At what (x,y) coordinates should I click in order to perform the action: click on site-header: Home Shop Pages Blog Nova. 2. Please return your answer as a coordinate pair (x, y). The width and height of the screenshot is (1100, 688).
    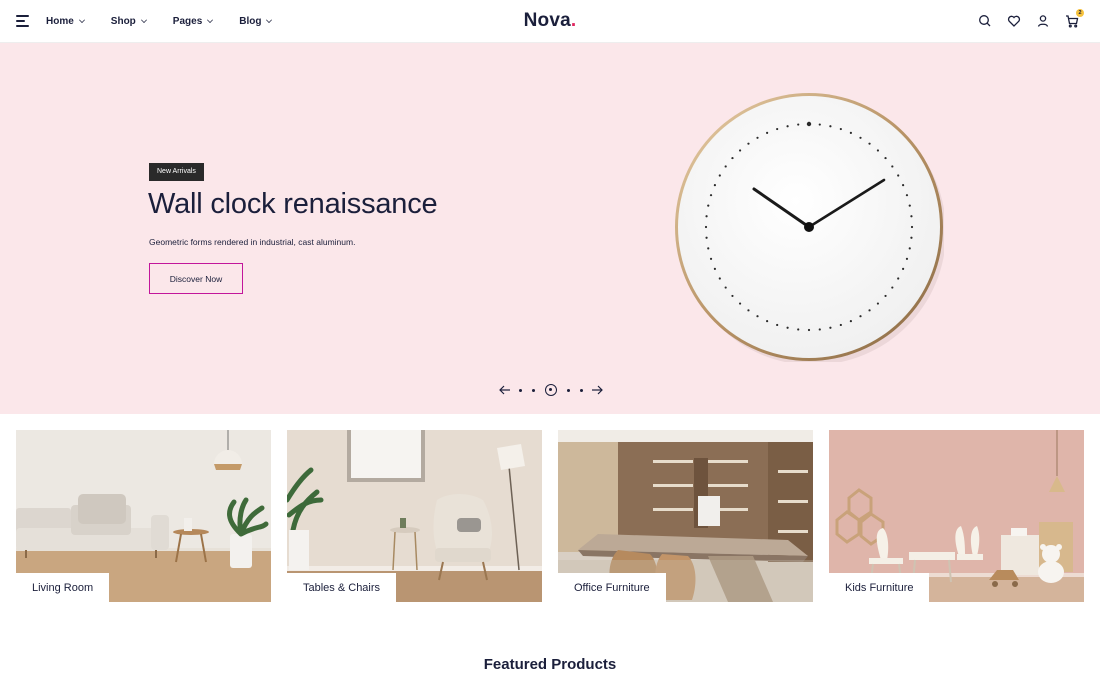
    Looking at the image, I should click on (550, 21).